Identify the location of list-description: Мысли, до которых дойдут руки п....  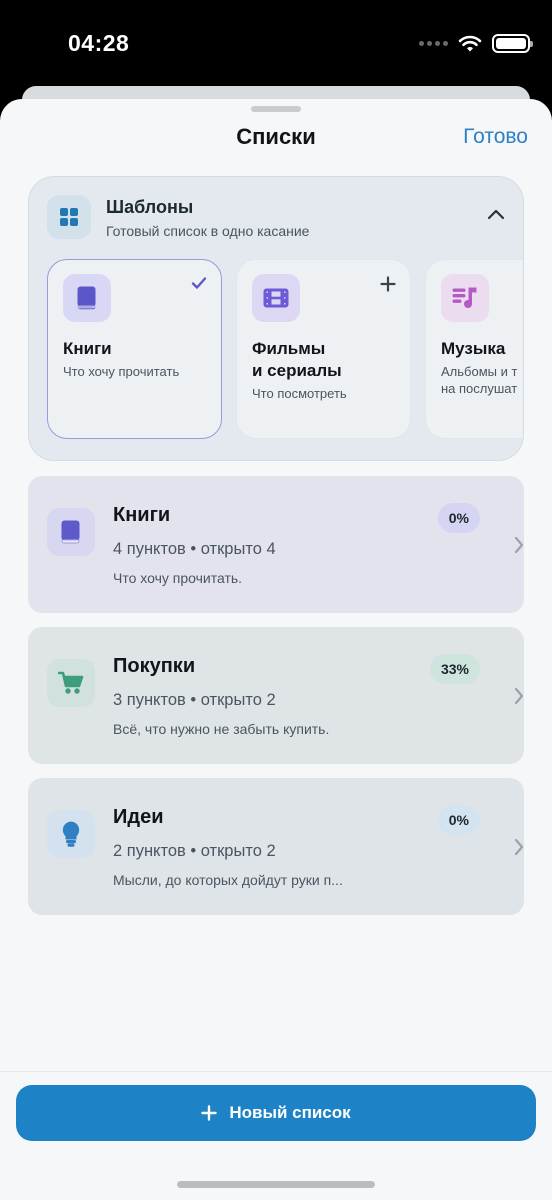
(228, 880).